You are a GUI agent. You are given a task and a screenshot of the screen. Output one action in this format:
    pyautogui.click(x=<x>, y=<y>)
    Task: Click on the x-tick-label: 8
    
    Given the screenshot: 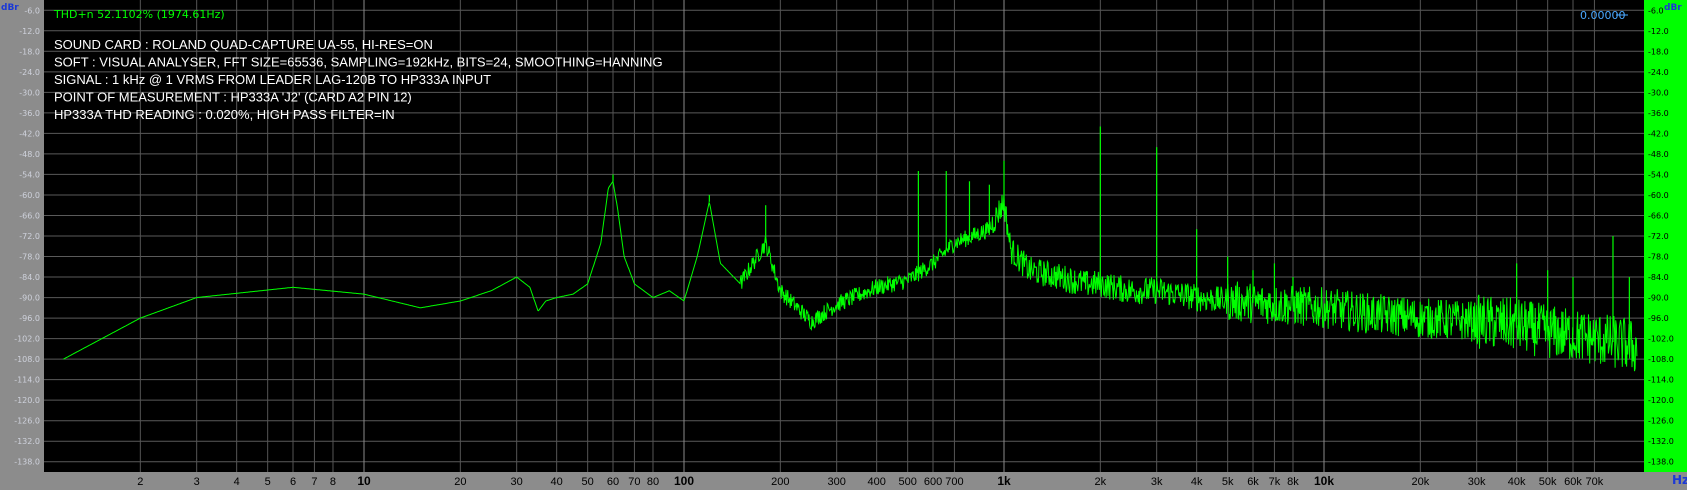 What is the action you would take?
    pyautogui.click(x=333, y=482)
    